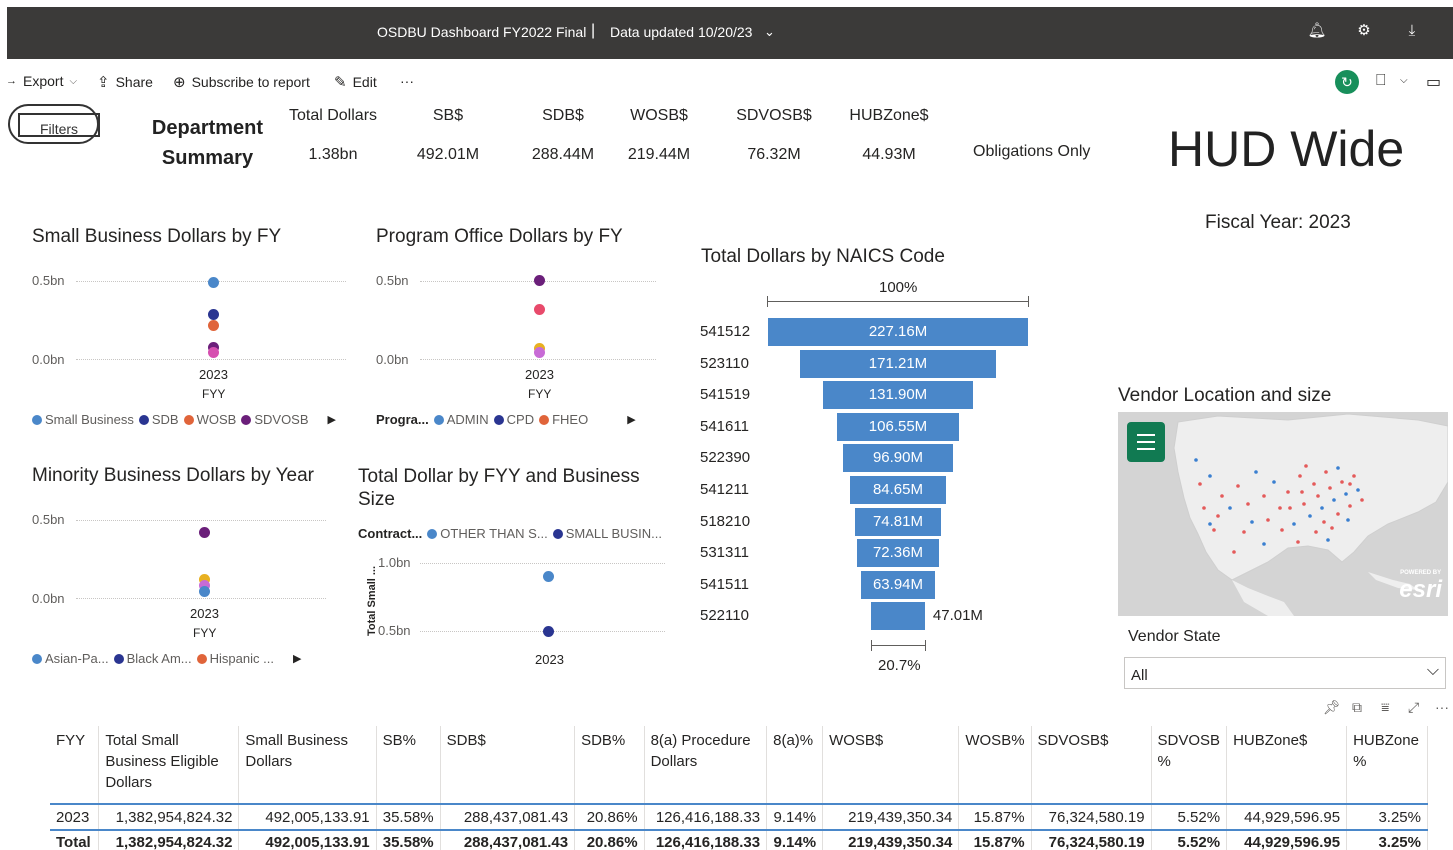 This screenshot has height=850, width=1453. I want to click on data-updated: Data updated 10/20/23, so click(681, 32).